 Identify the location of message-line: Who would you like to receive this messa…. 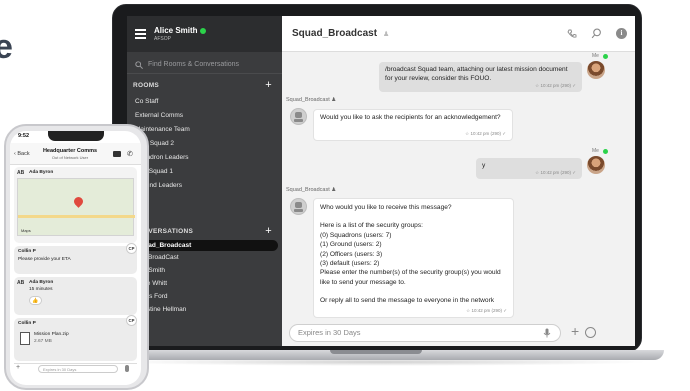
(386, 207).